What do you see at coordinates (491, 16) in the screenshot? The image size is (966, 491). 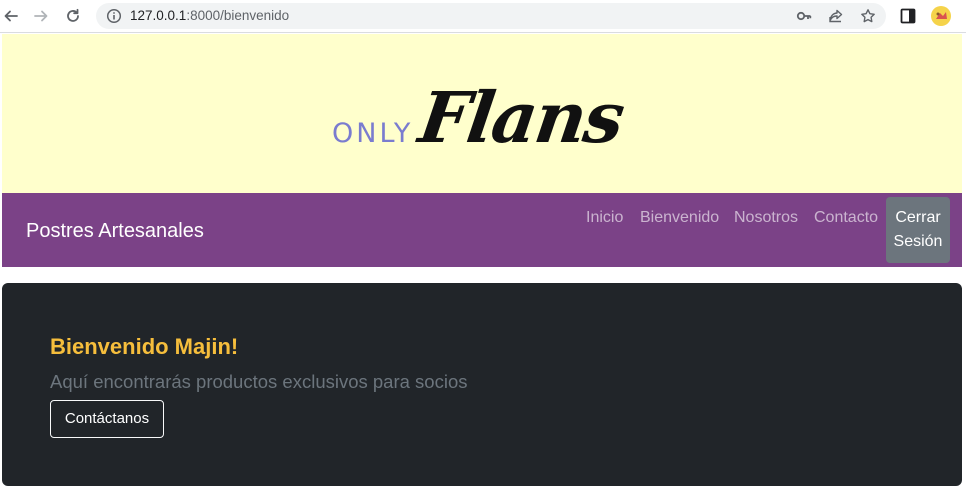 I see `address-bar: 127.0.0.1:8000/bienvenido` at bounding box center [491, 16].